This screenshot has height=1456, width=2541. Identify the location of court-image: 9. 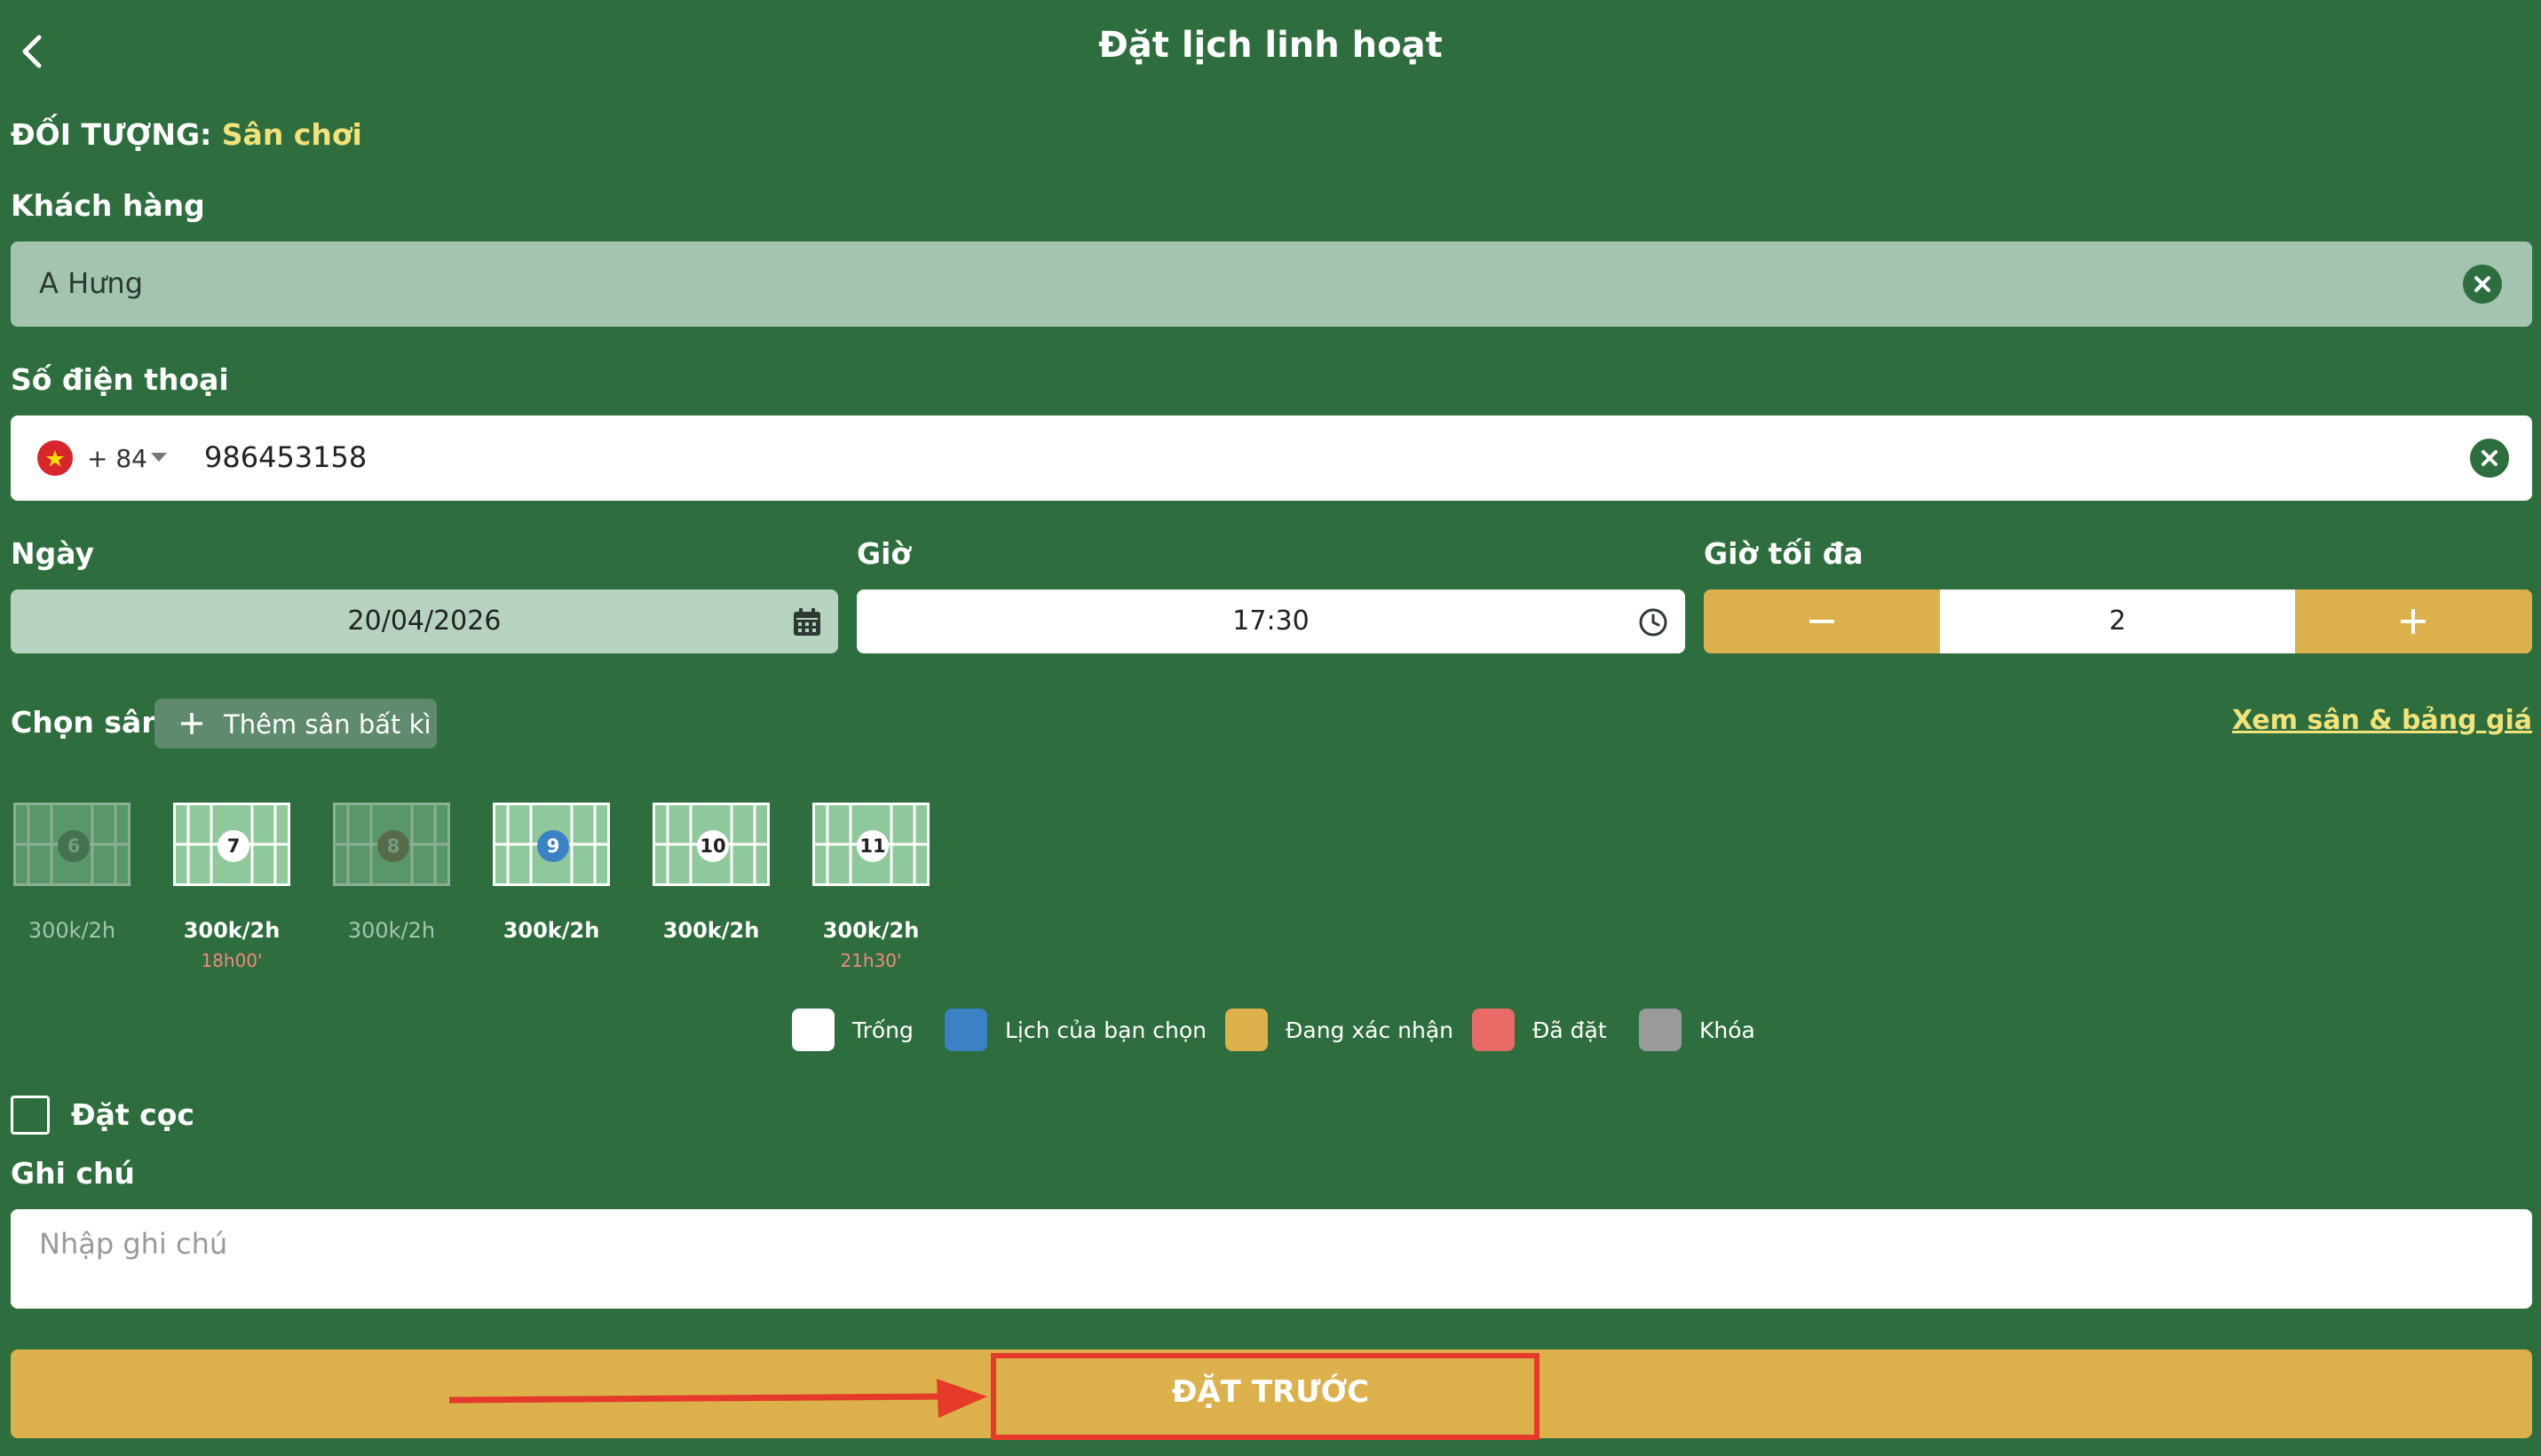
(551, 844).